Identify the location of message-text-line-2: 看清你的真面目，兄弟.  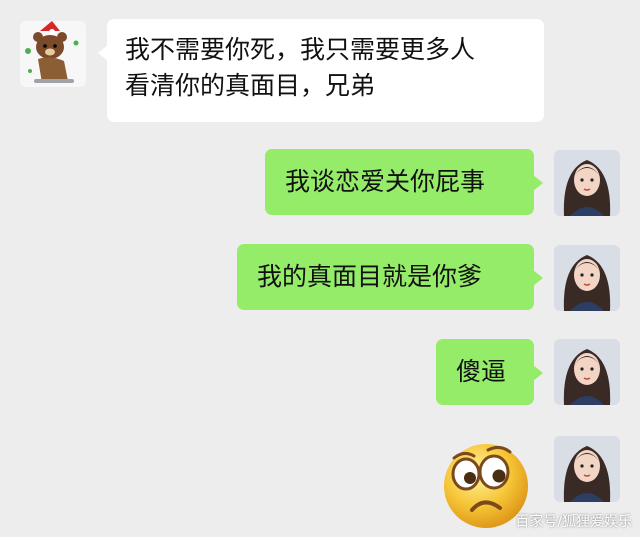
(250, 85).